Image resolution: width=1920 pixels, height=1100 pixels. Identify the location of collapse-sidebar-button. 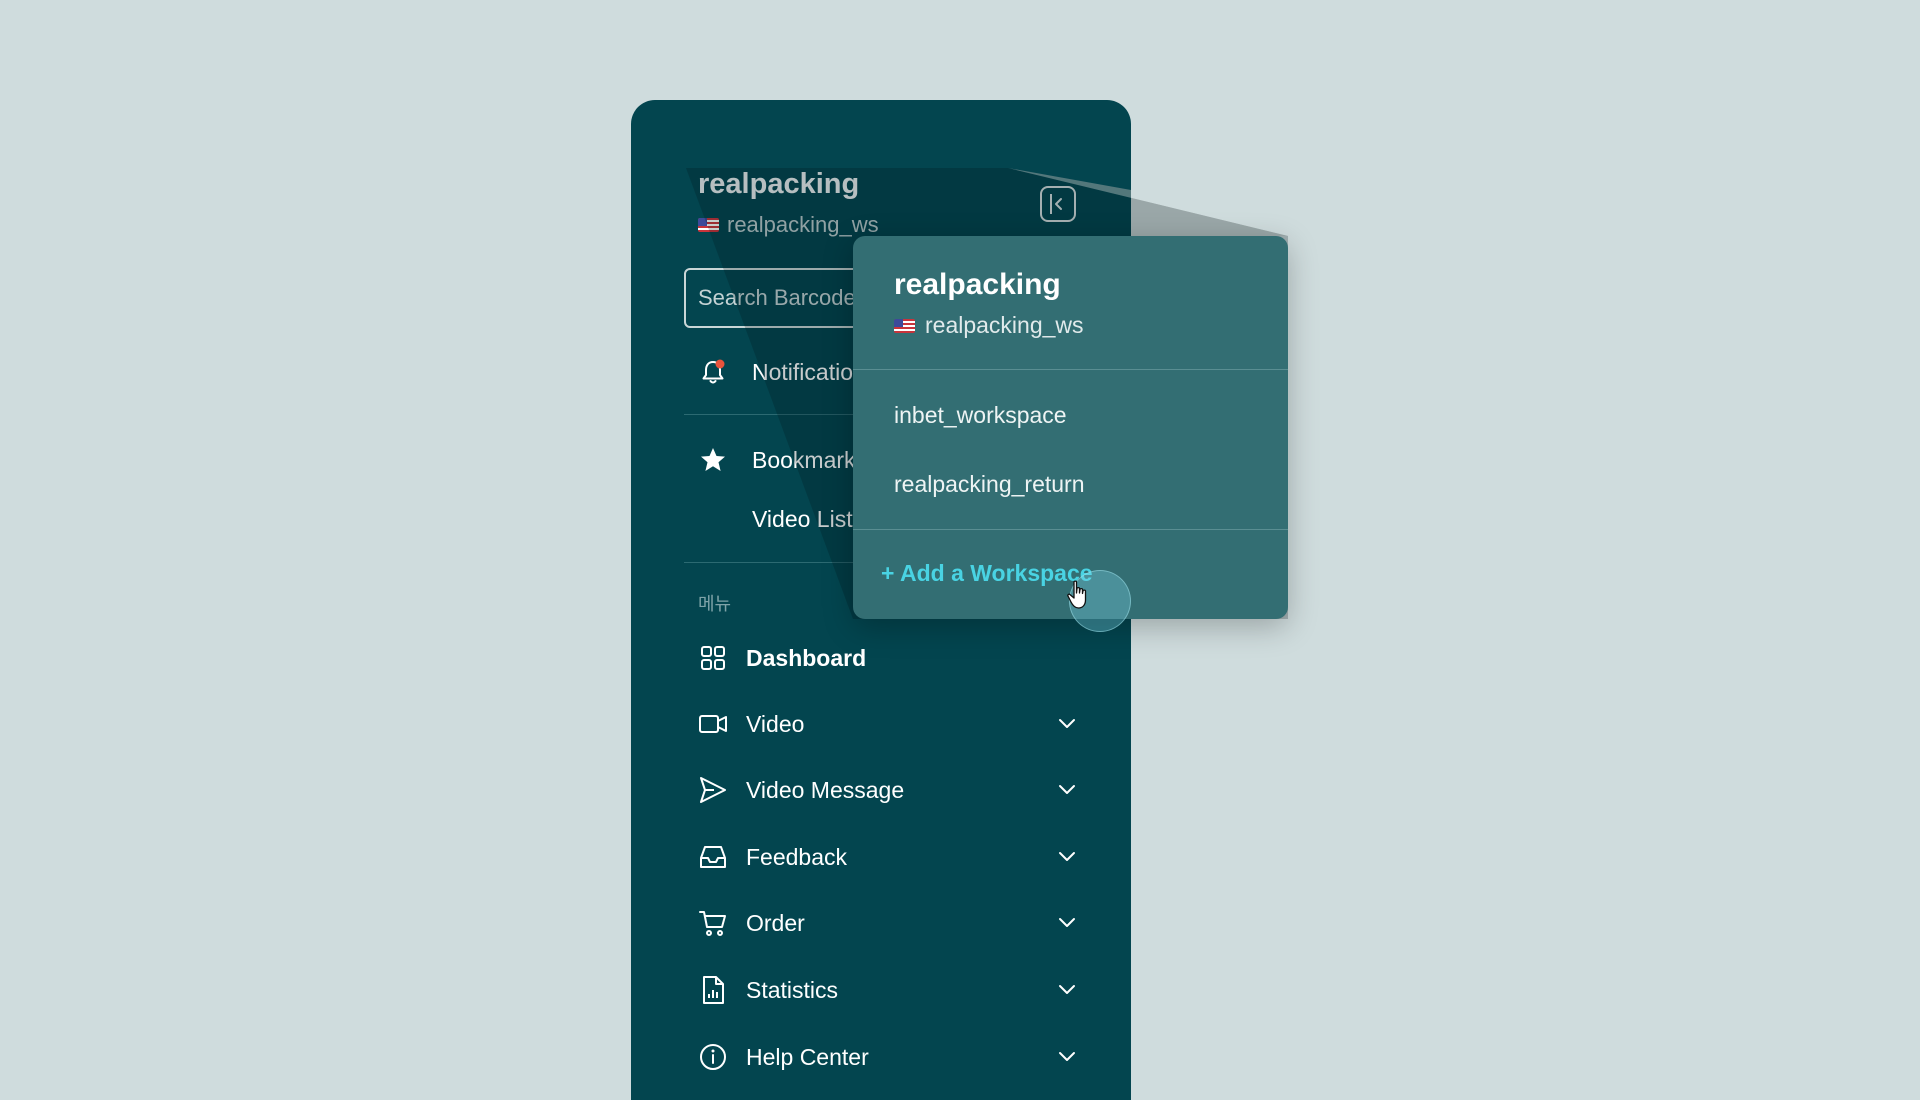
(1058, 204).